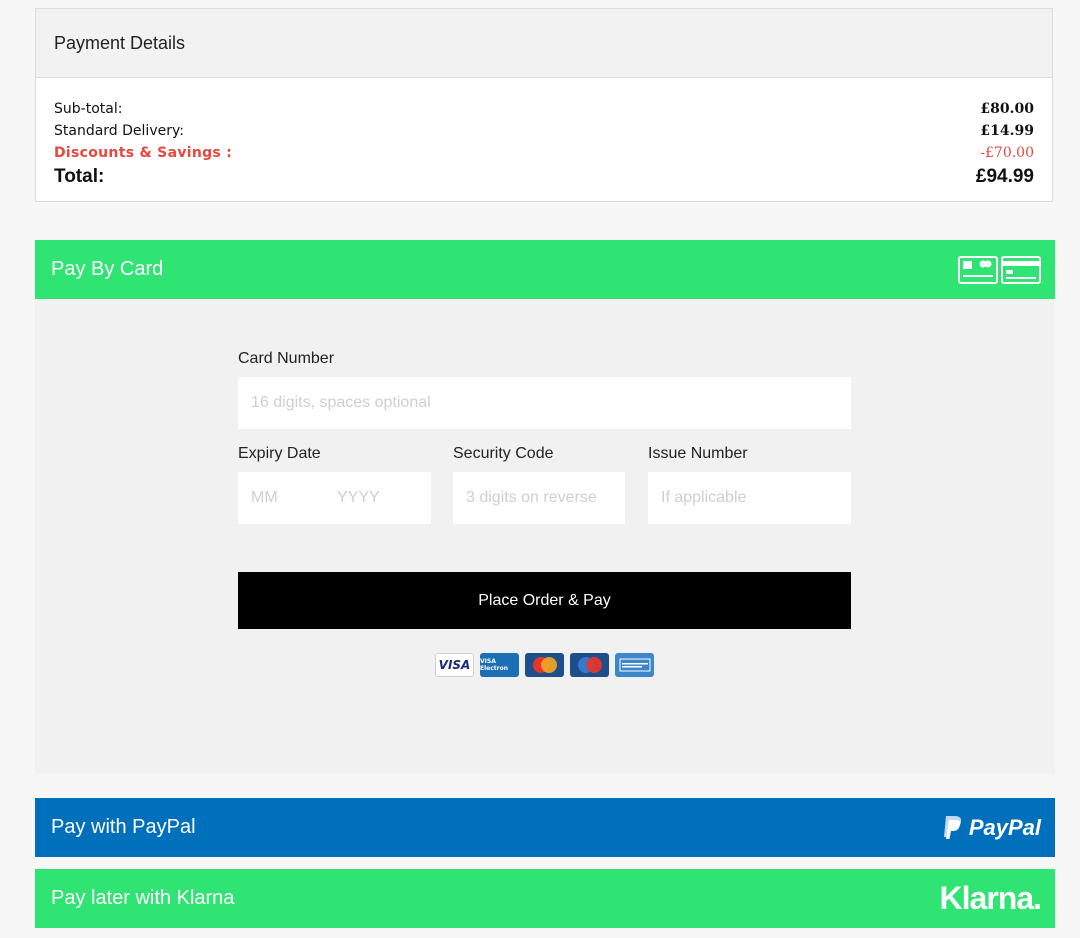  I want to click on total-value: £94.99, so click(1004, 176).